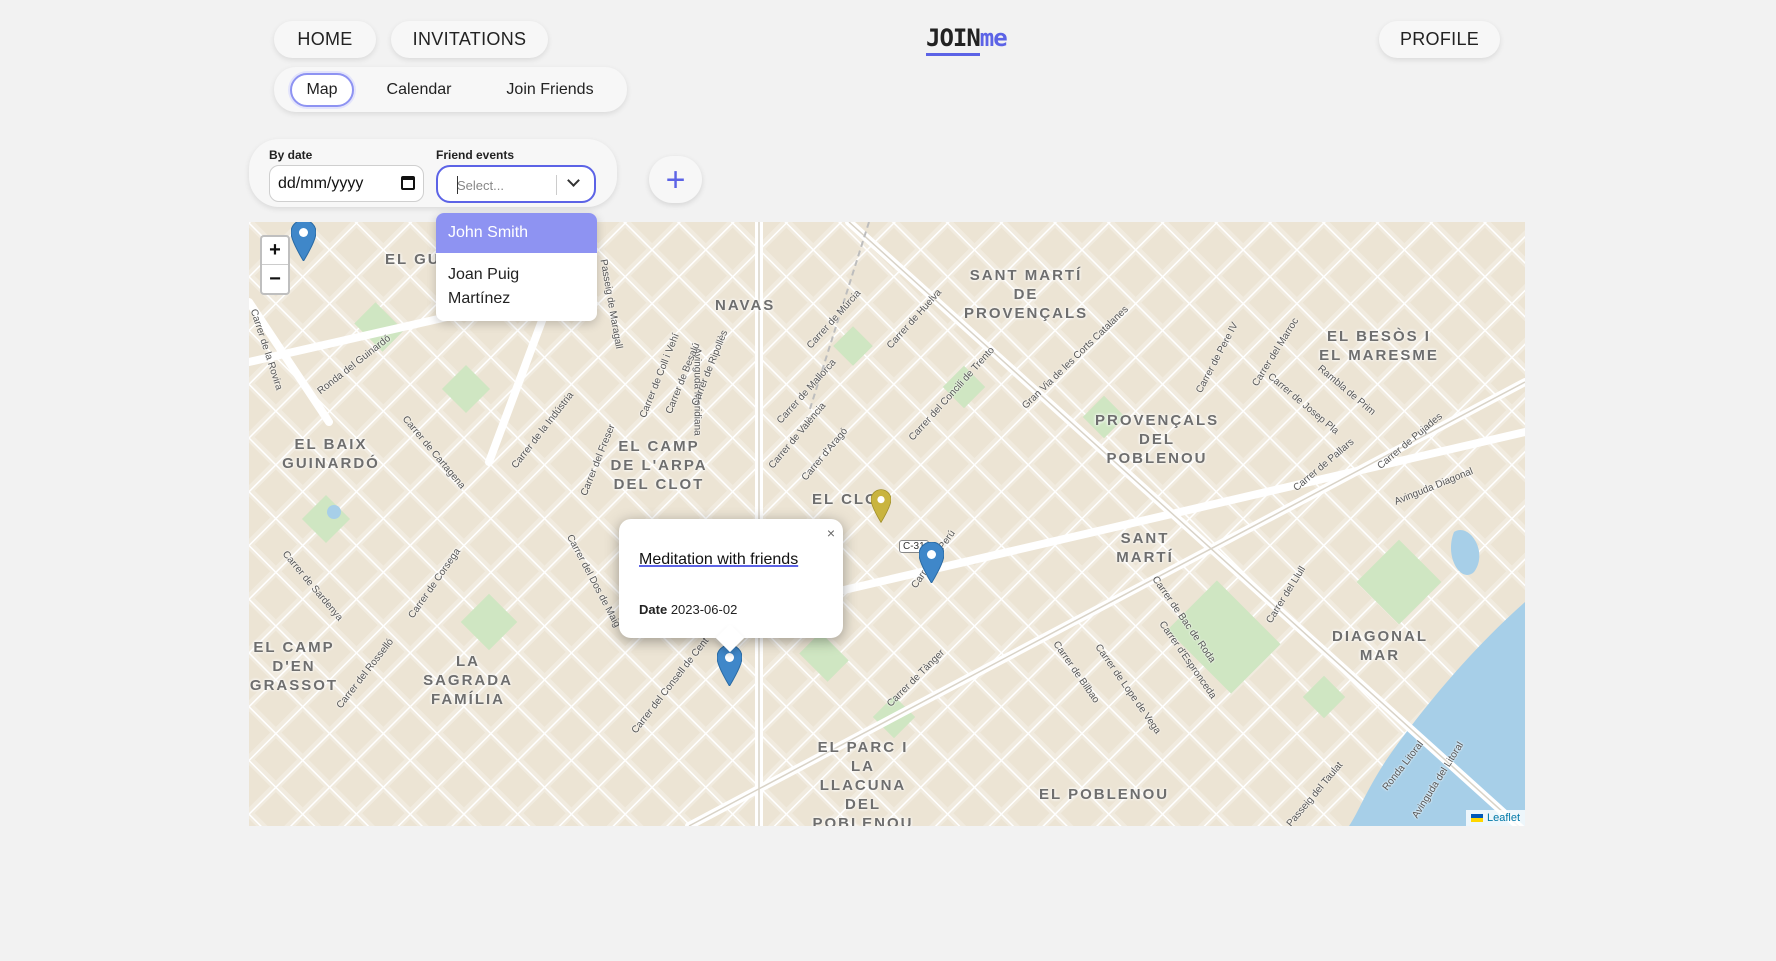 The image size is (1776, 961). I want to click on zoom-control: + −, so click(275, 265).